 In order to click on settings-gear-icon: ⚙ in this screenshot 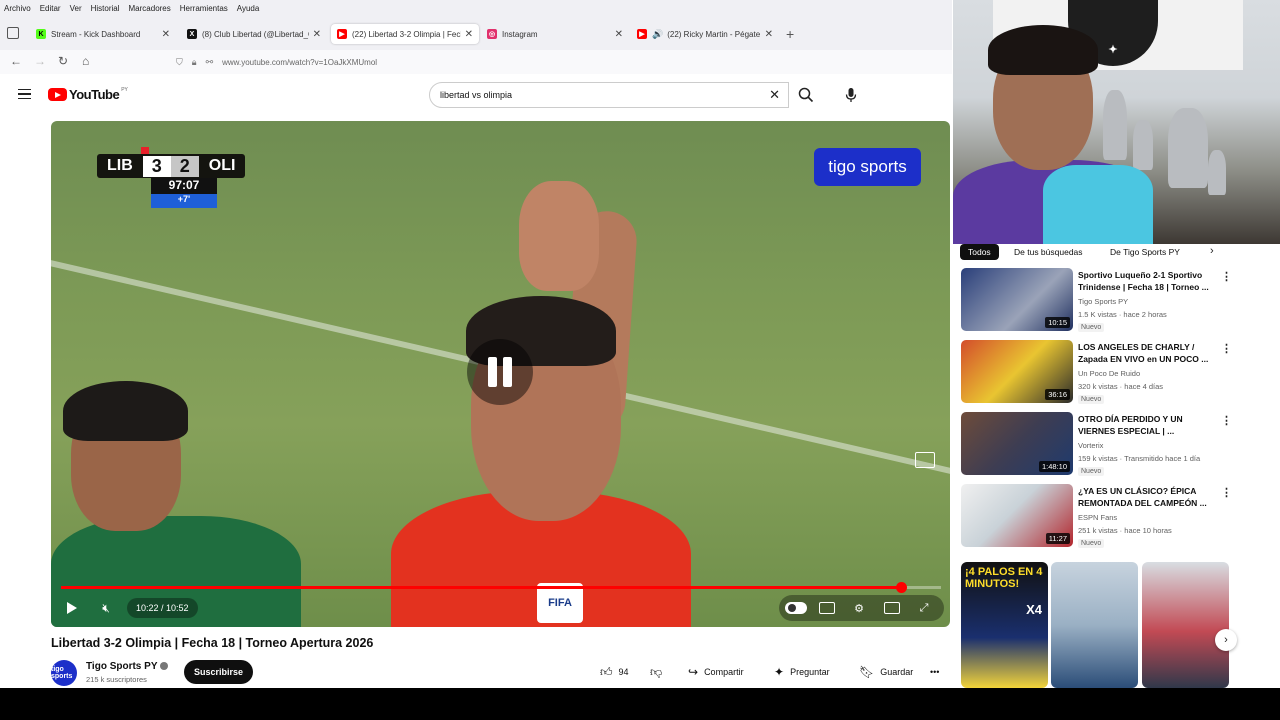, I will do `click(859, 608)`.